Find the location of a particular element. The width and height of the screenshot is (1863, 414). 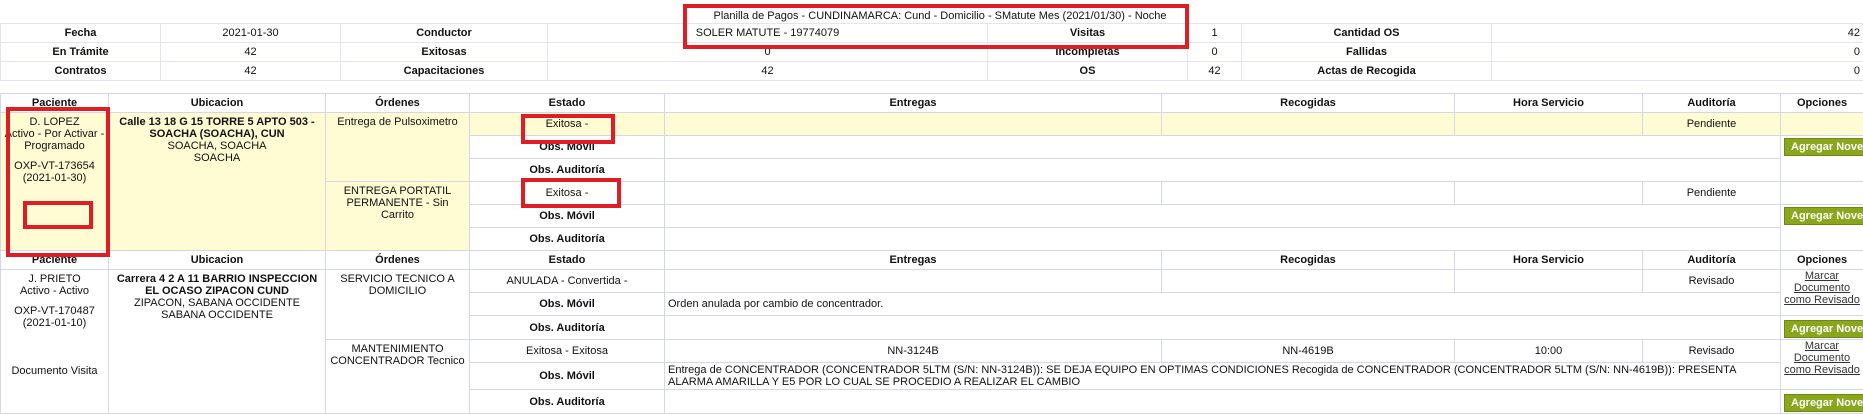

patient-date: (2021-01-10) is located at coordinates (54, 323).